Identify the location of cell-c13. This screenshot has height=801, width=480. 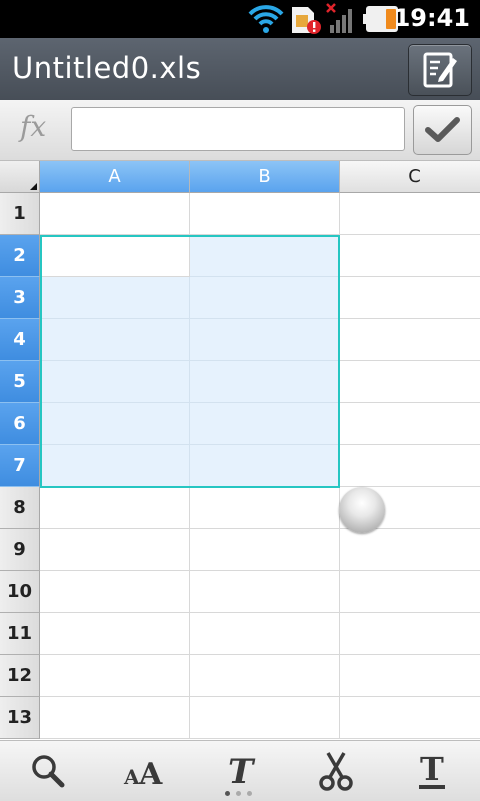
(410, 718).